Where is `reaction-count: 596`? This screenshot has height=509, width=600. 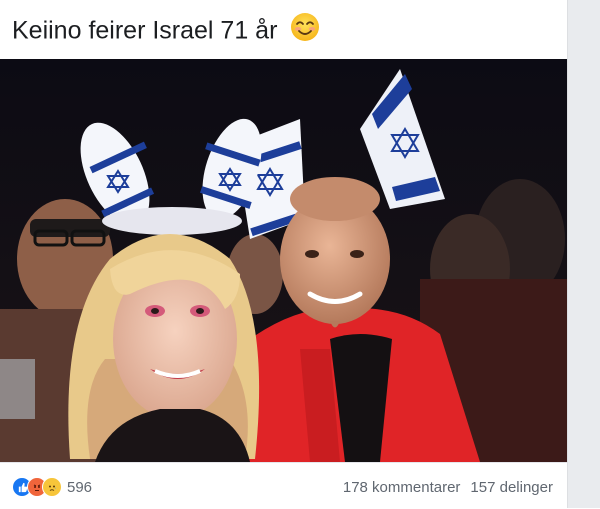
reaction-count: 596 is located at coordinates (80, 487).